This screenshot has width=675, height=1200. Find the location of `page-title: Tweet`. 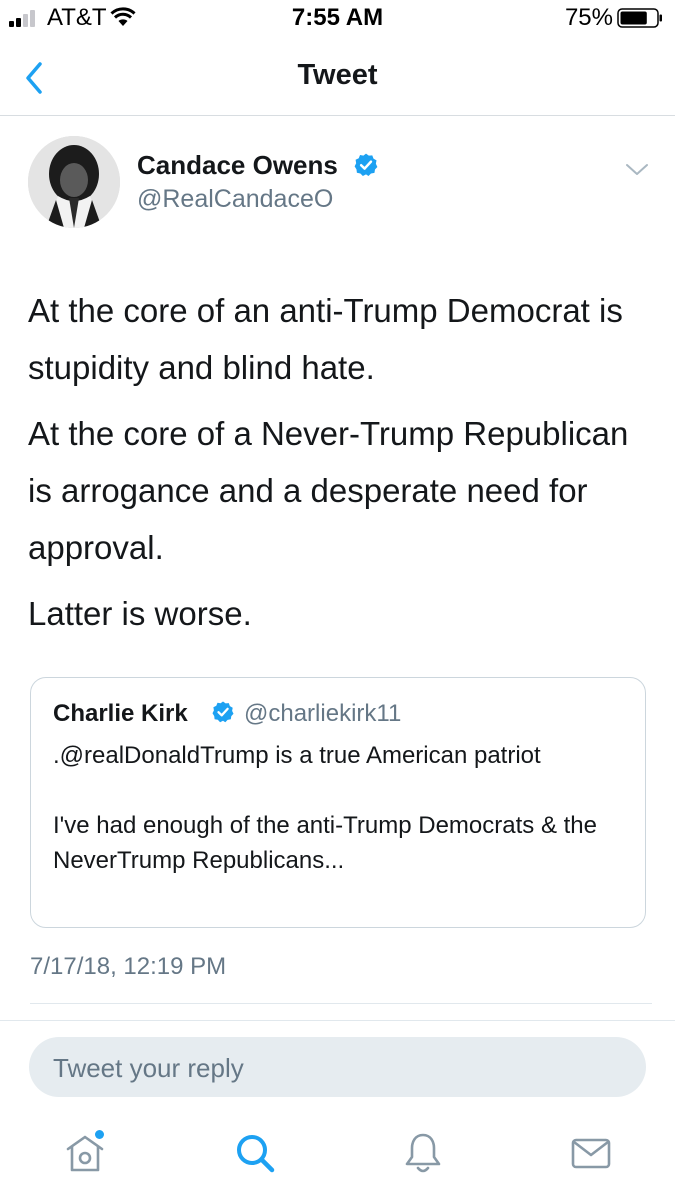

page-title: Tweet is located at coordinates (337, 75).